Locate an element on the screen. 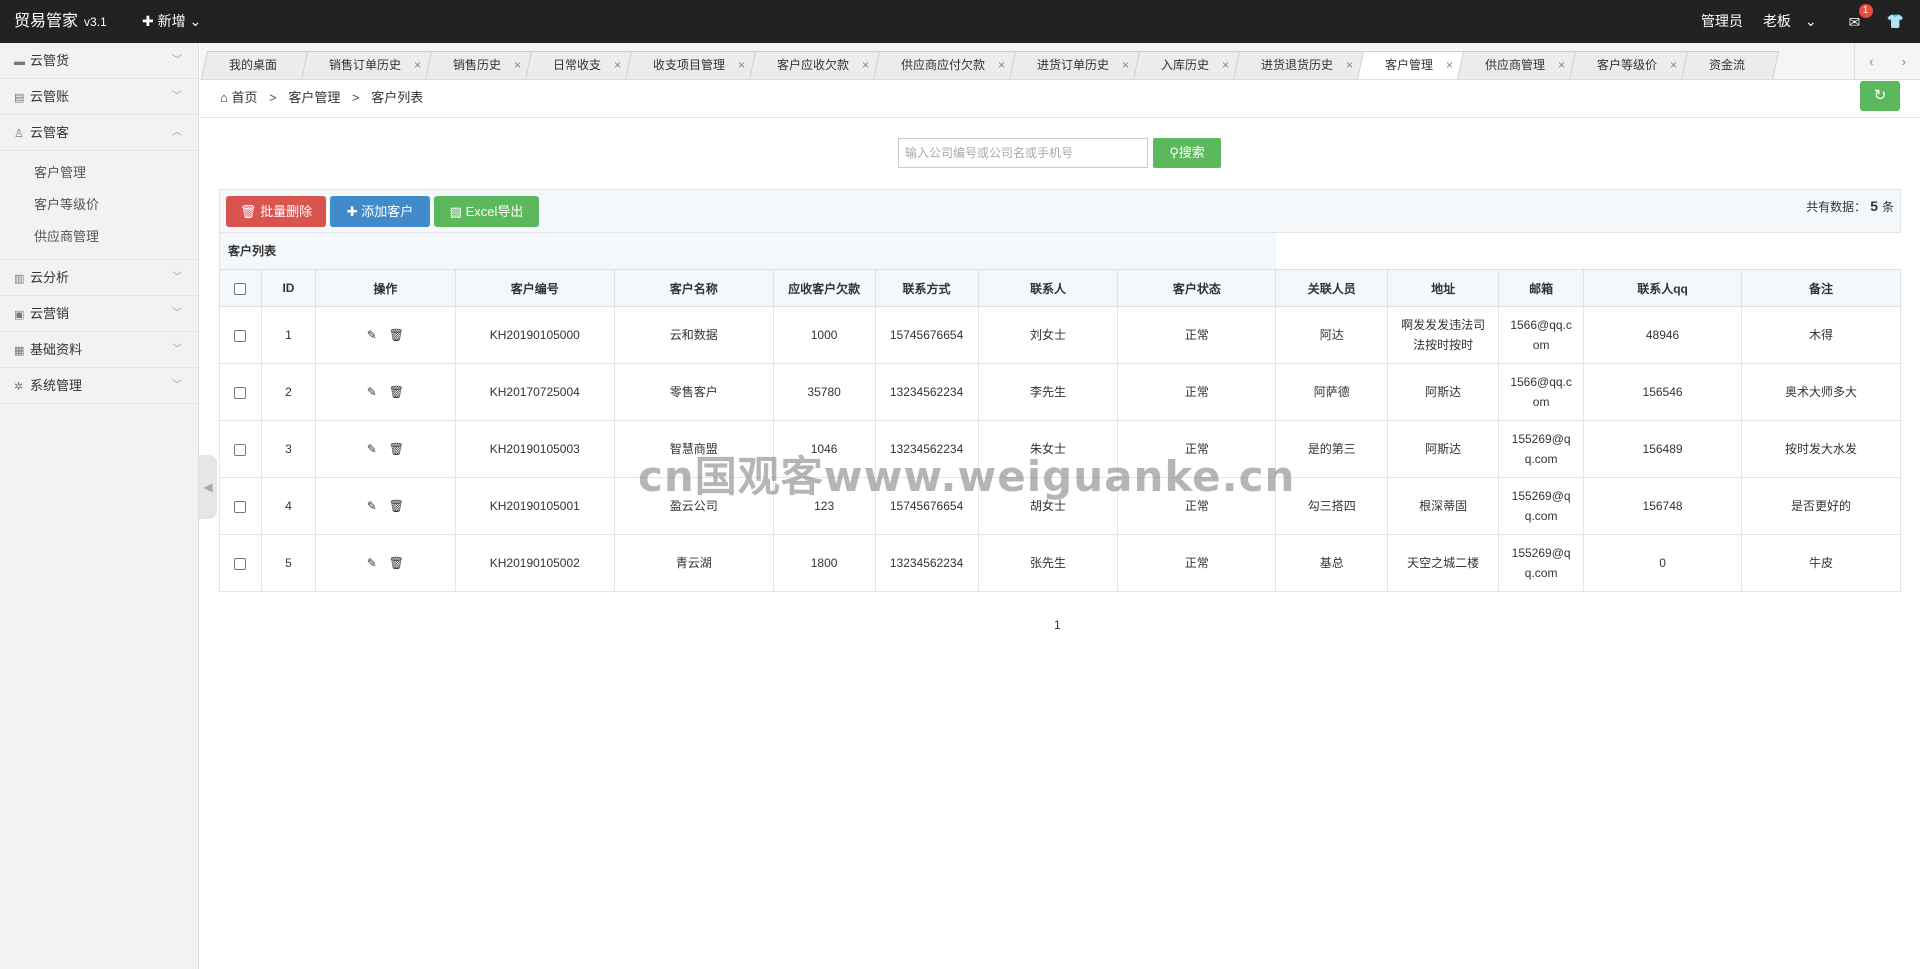 Image resolution: width=1920 pixels, height=969 pixels. cell-debt: 1046 is located at coordinates (824, 449).